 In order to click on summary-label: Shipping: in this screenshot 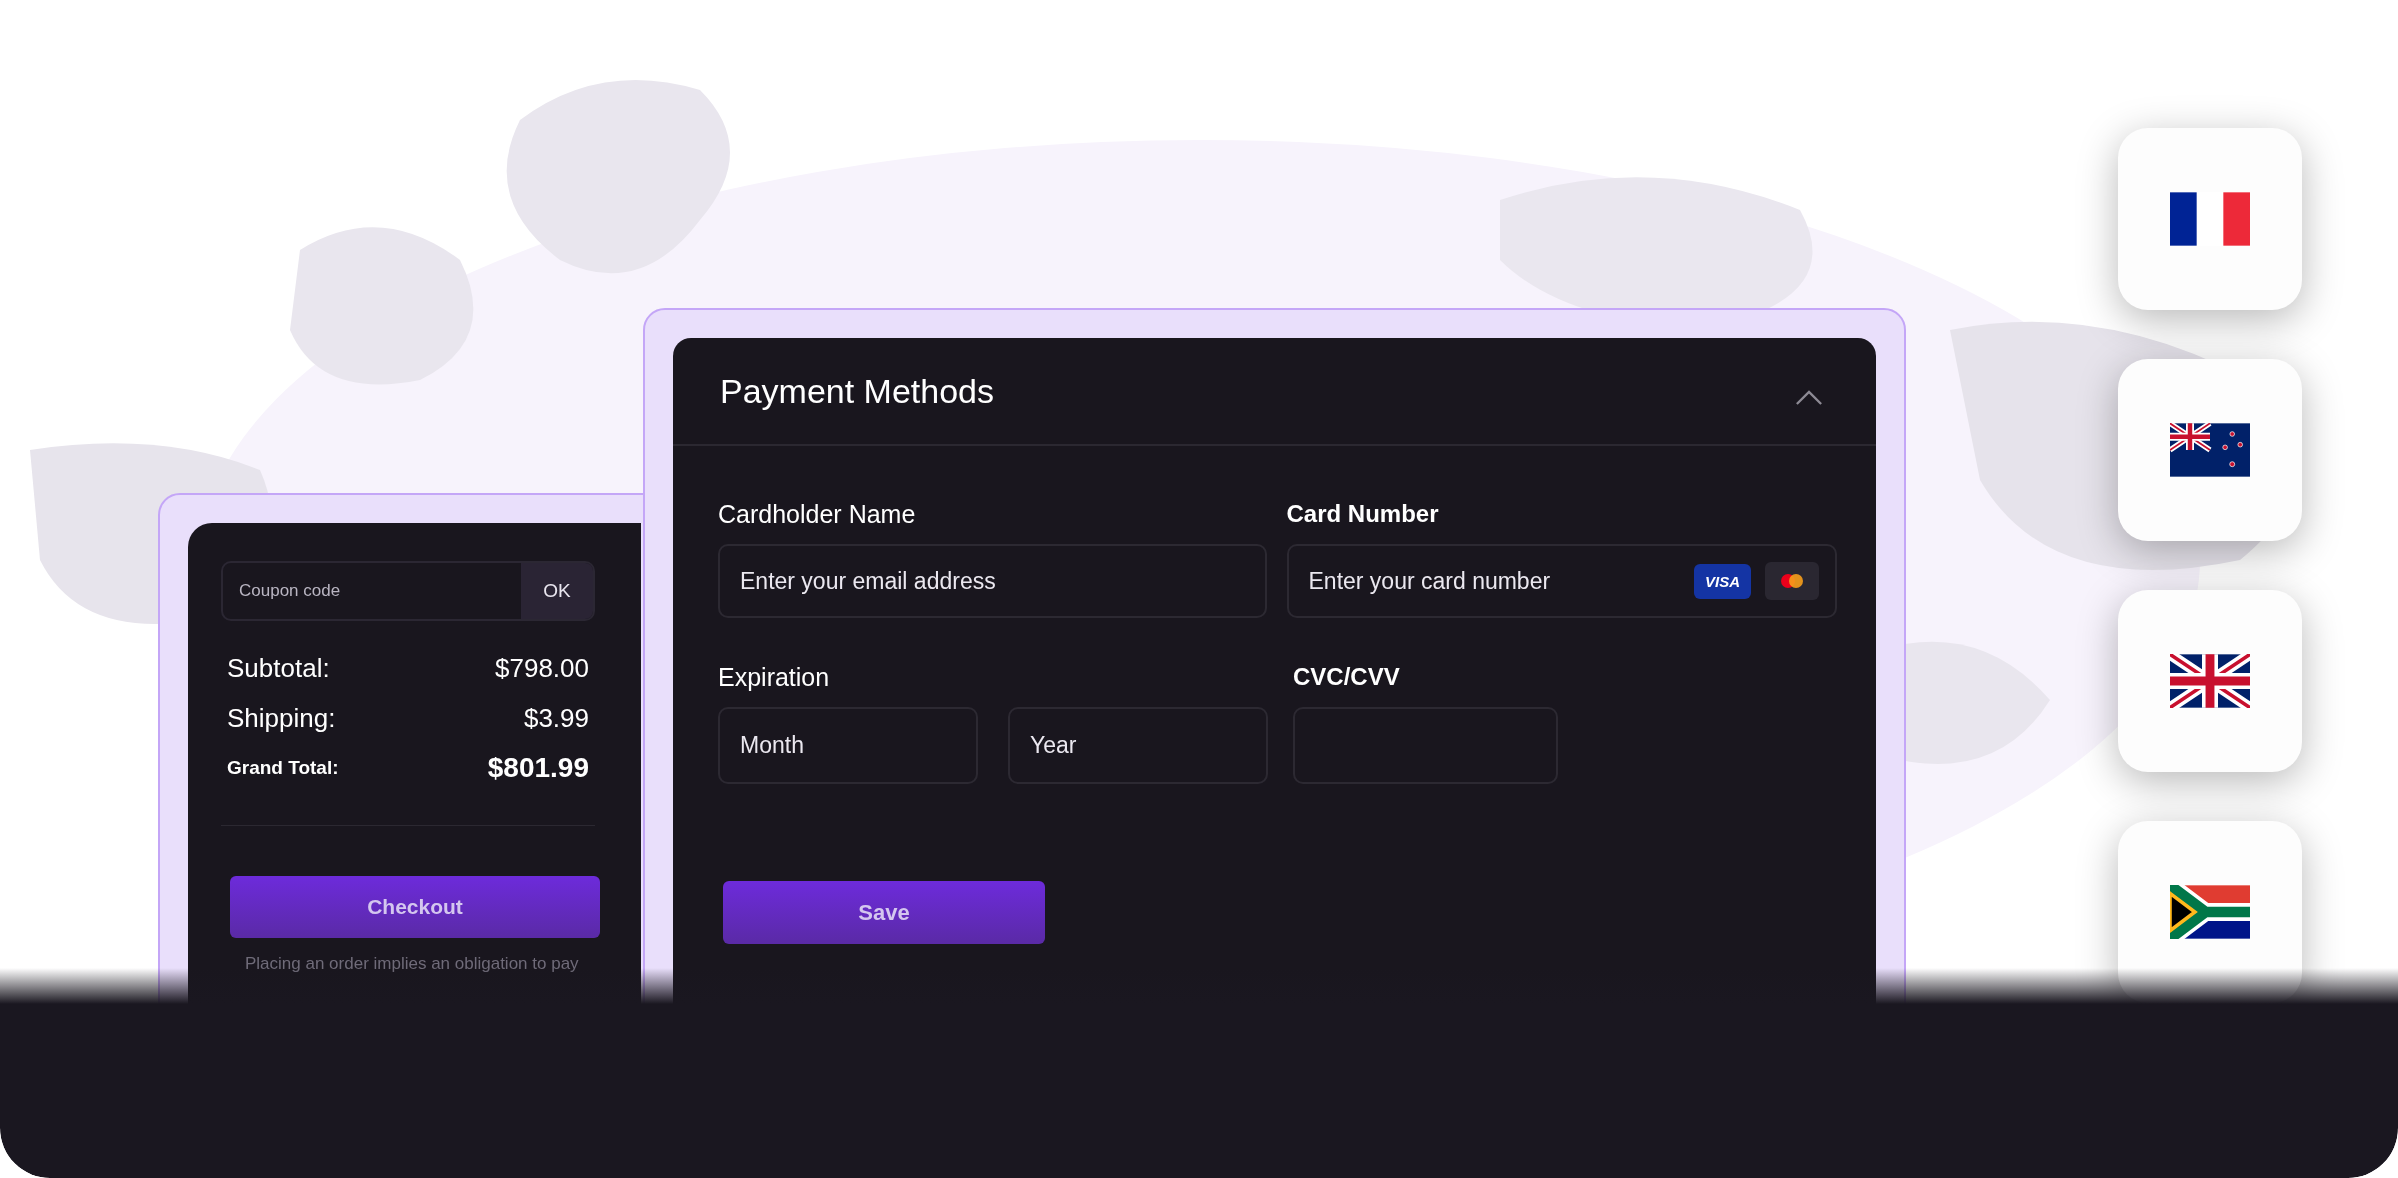, I will do `click(281, 718)`.